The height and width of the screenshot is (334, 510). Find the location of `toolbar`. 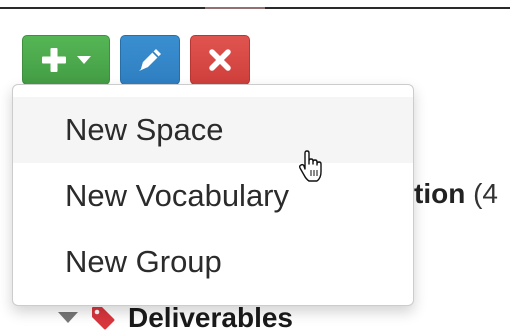

toolbar is located at coordinates (136, 60).